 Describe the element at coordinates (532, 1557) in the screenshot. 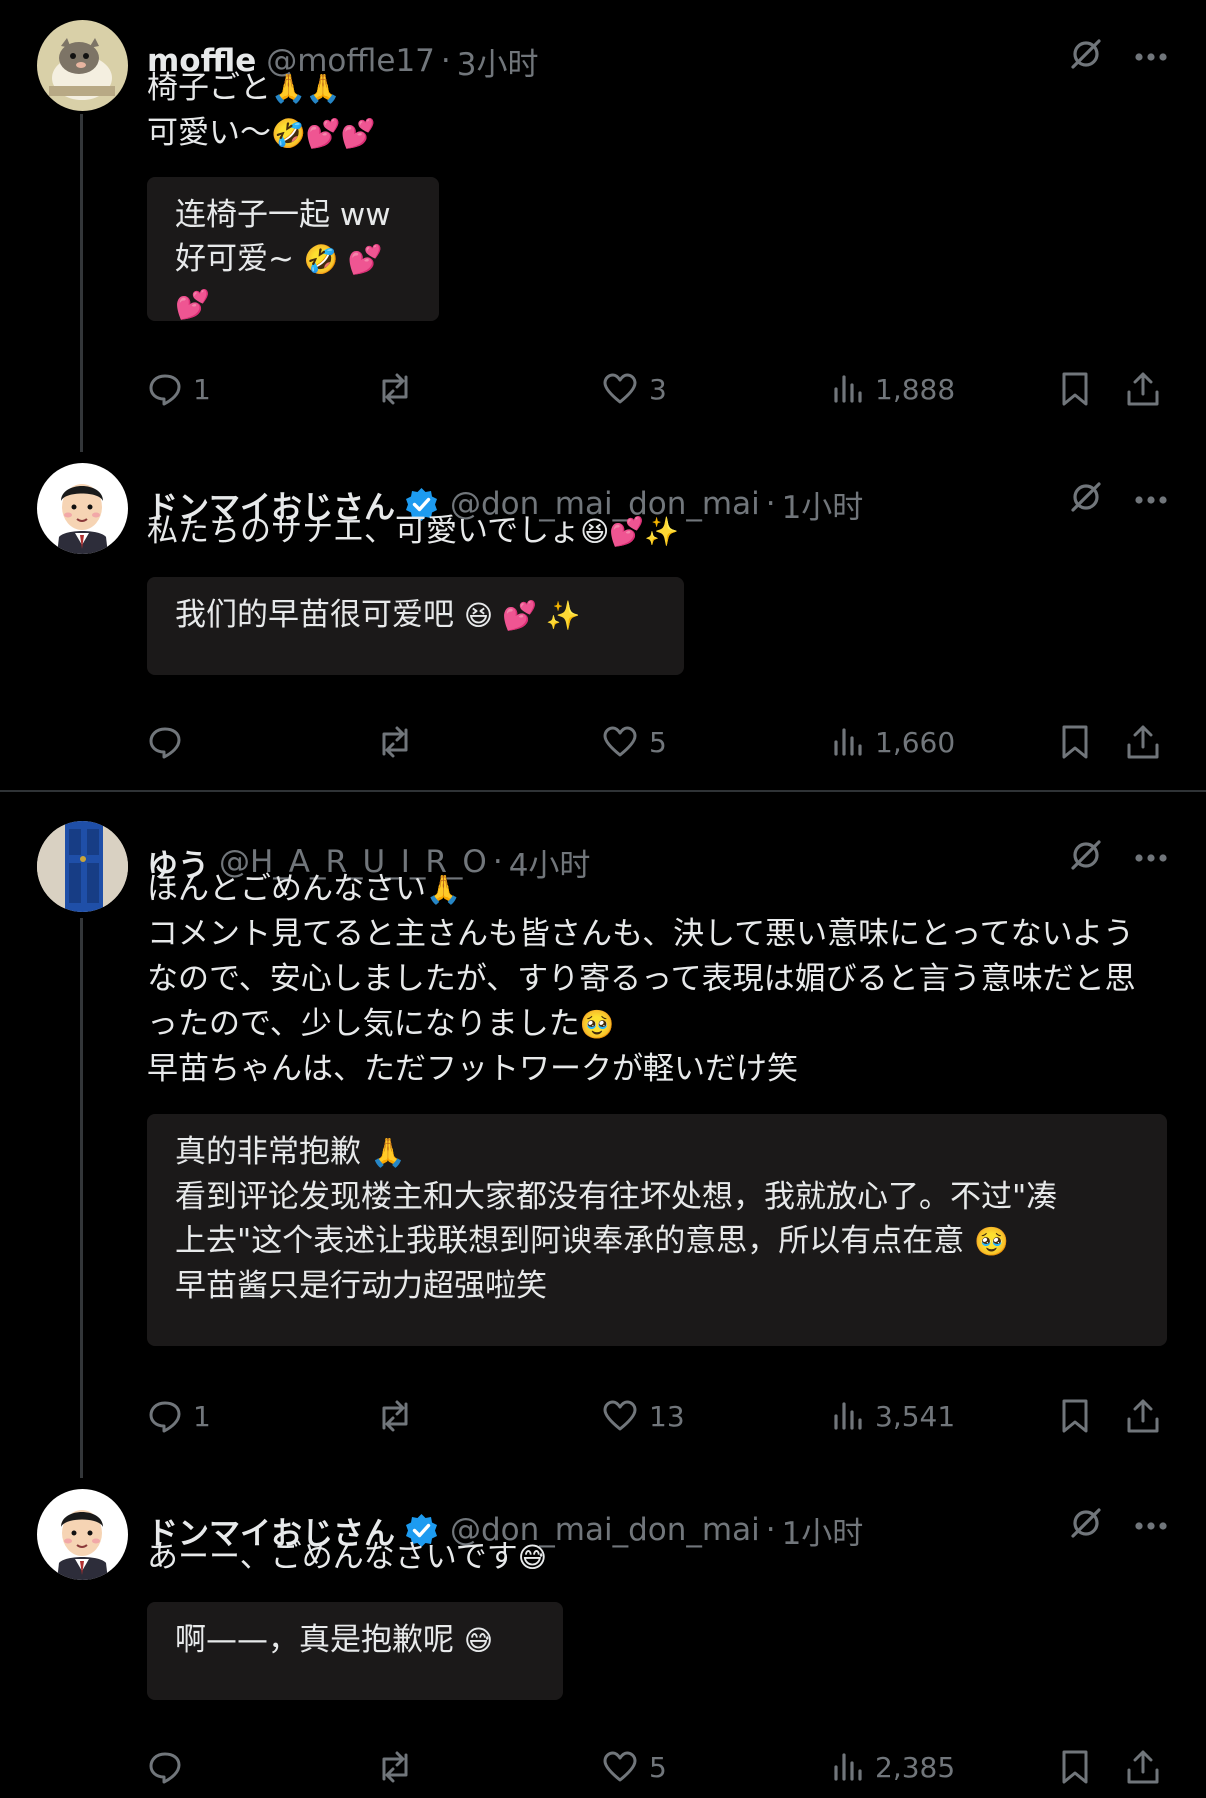

I see `emoji: 😅` at that location.